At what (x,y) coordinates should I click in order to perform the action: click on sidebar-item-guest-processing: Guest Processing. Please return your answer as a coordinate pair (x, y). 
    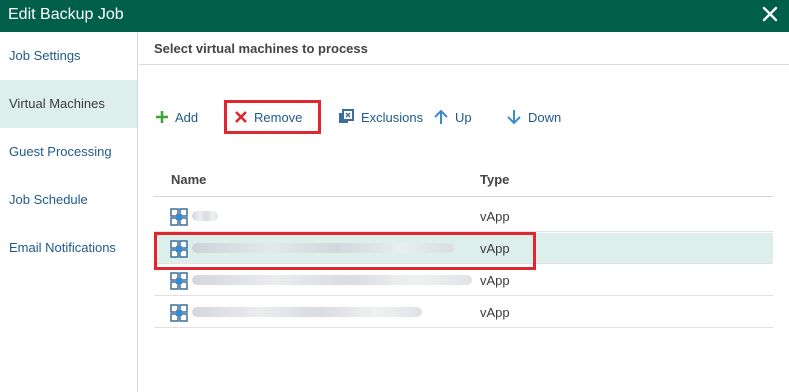
    Looking at the image, I should click on (68, 152).